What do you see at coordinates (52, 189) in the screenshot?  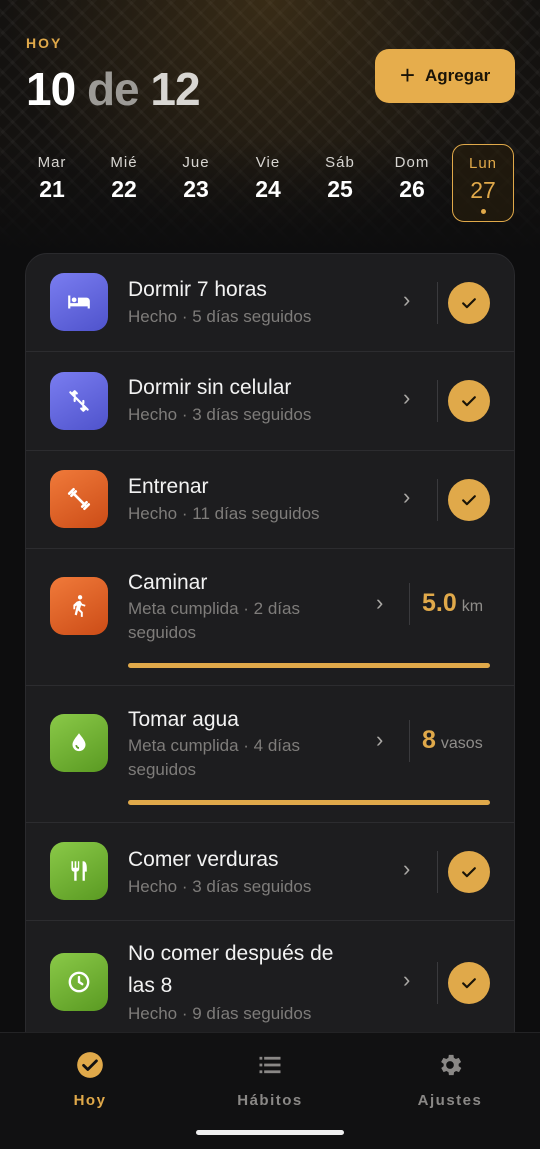 I see `day-number: 21` at bounding box center [52, 189].